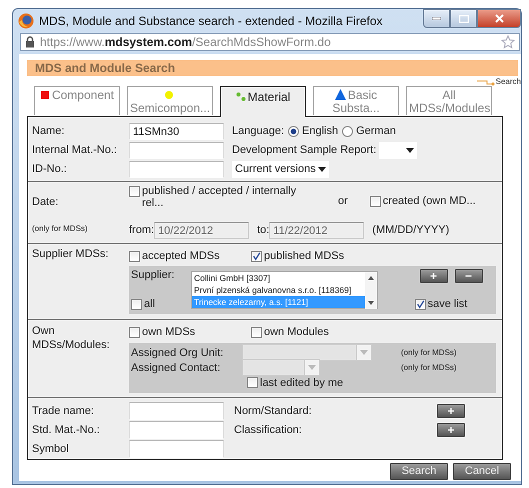 Image resolution: width=529 pixels, height=488 pixels. I want to click on star-icon, so click(508, 42).